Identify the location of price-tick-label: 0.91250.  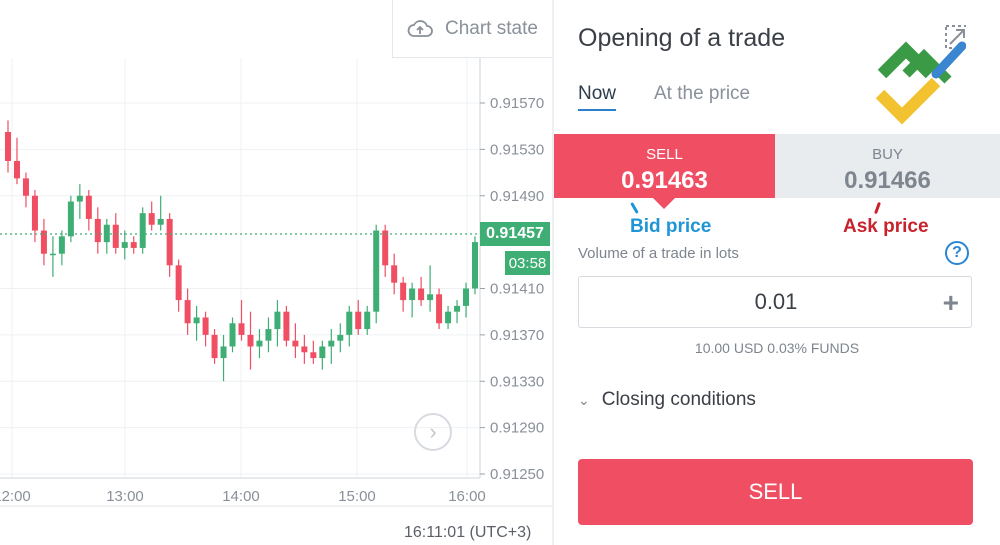
(517, 474).